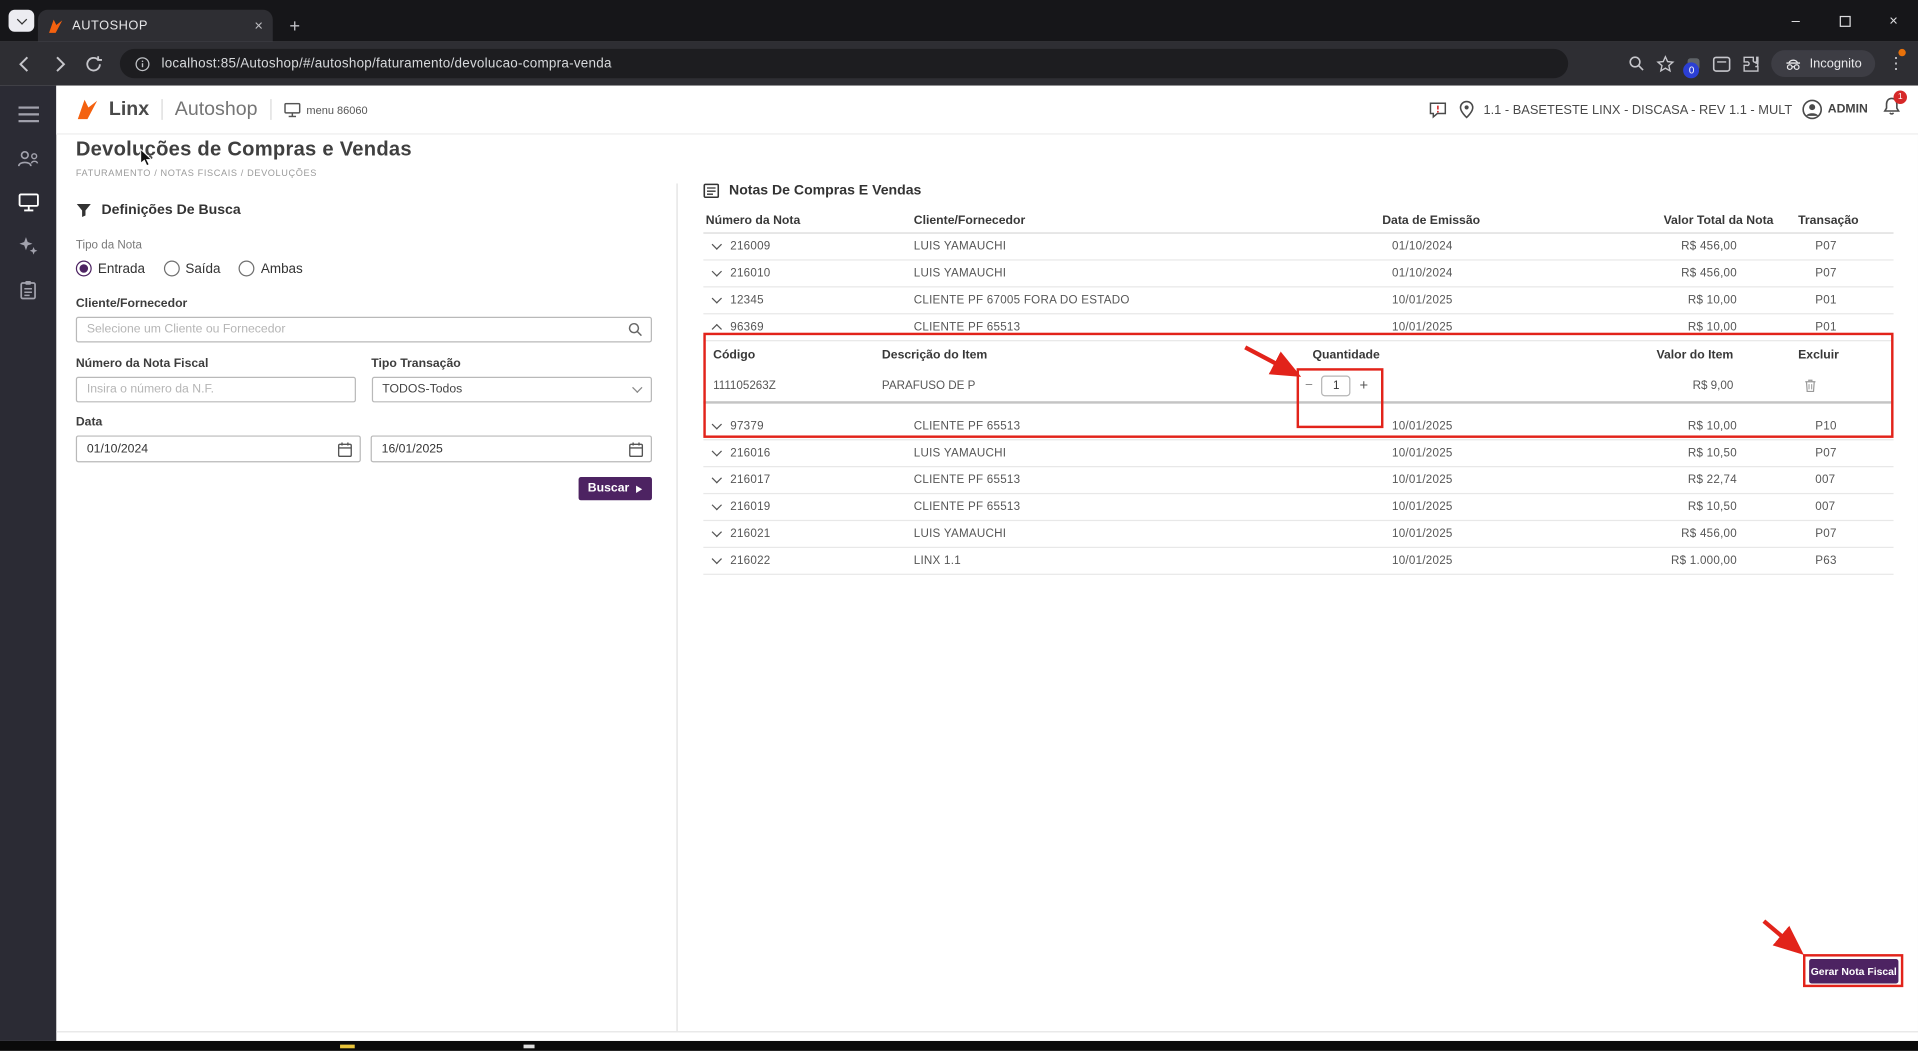  I want to click on cell-numero: 216016, so click(750, 453).